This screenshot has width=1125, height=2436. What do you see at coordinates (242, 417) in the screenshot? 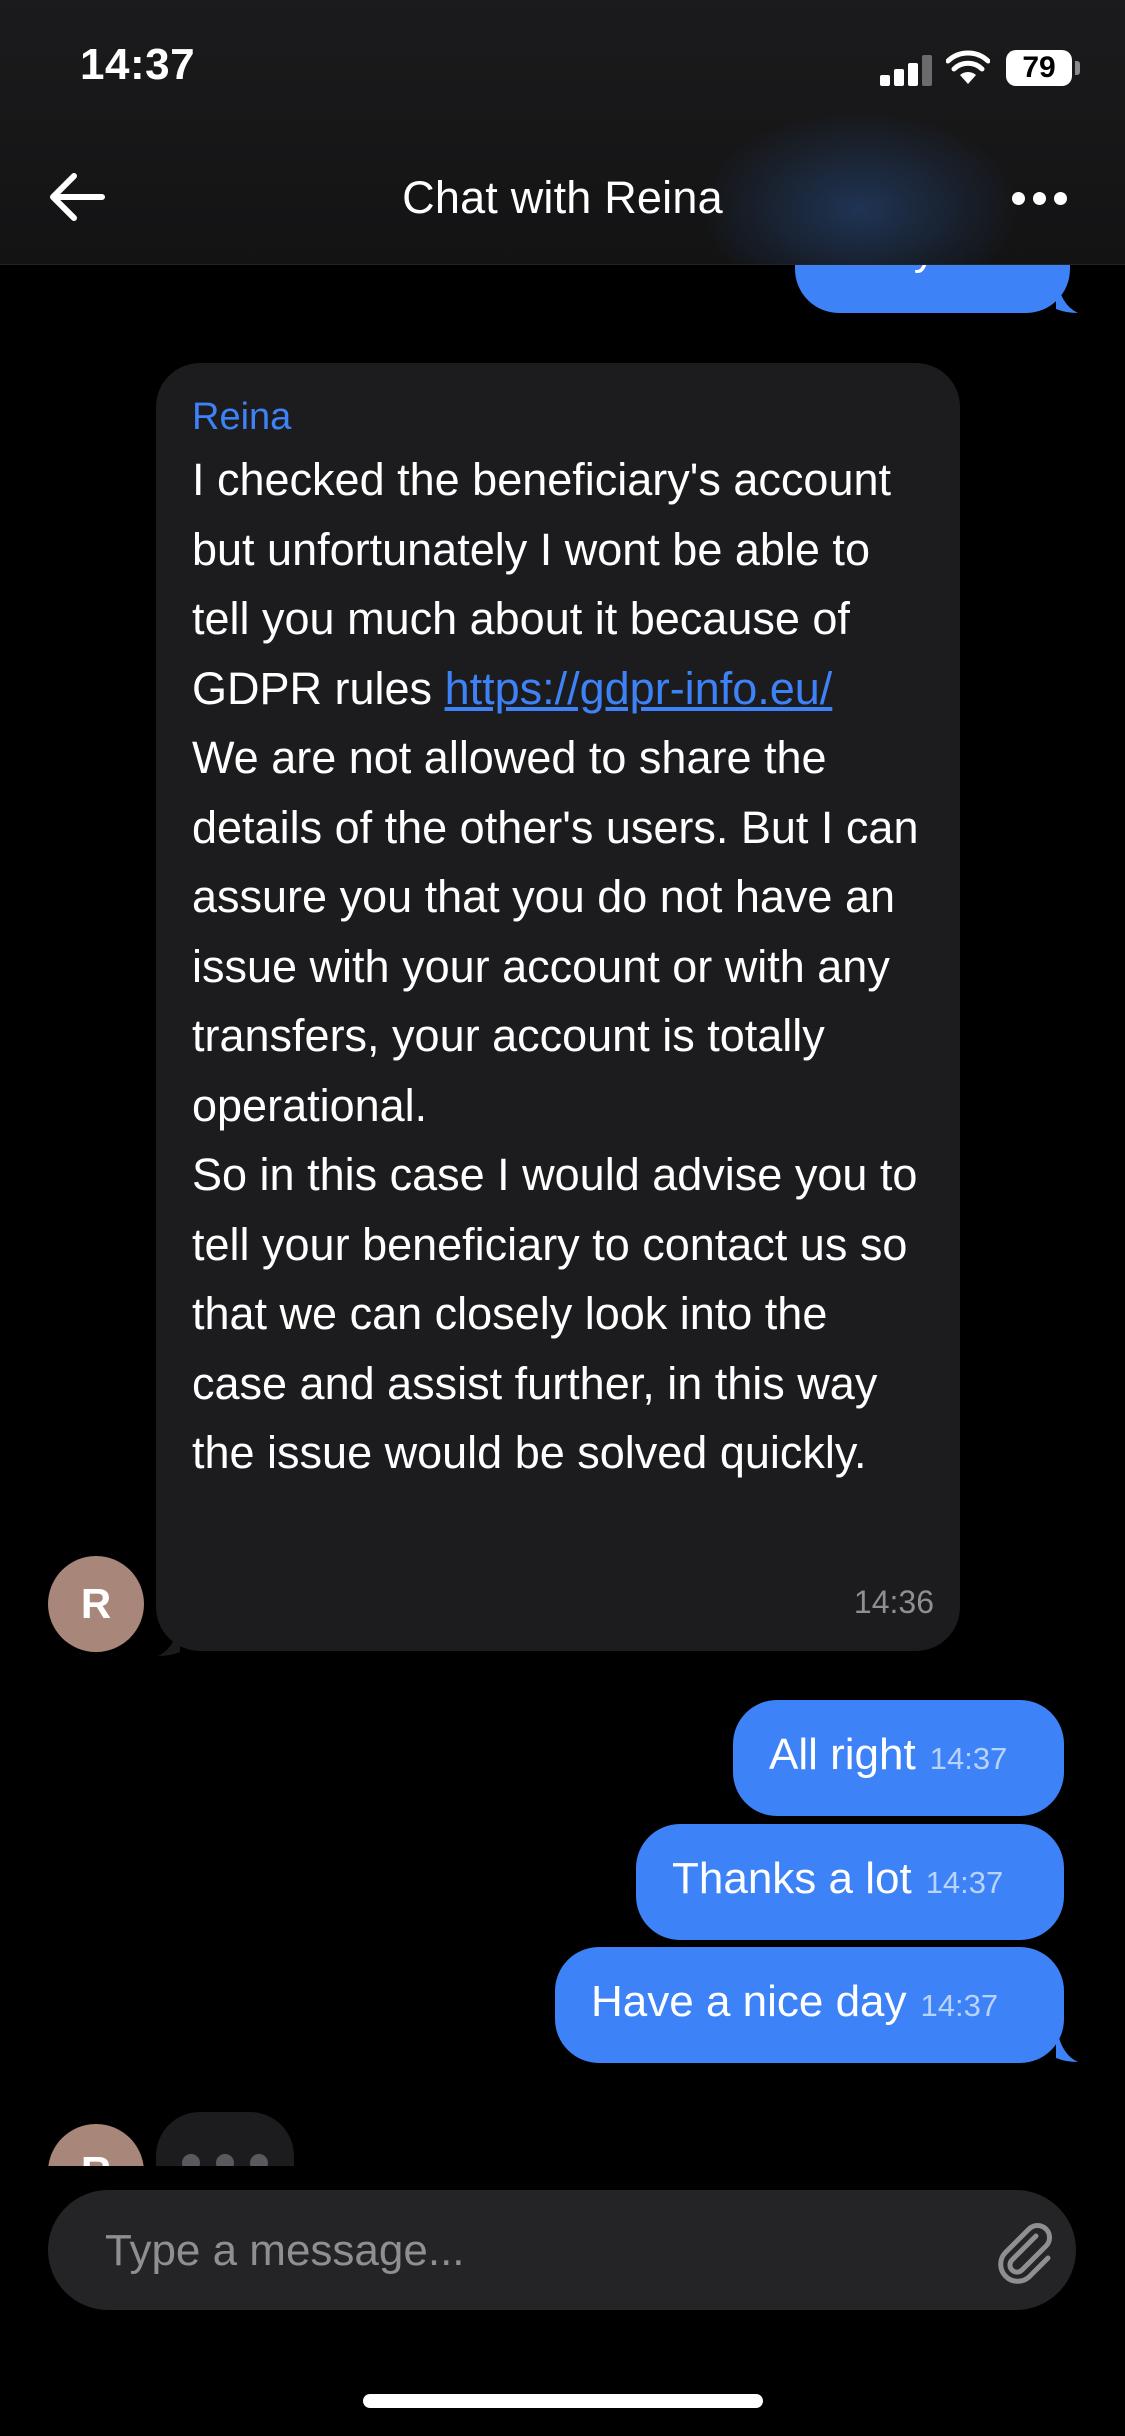
I see `message-sender: Reina` at bounding box center [242, 417].